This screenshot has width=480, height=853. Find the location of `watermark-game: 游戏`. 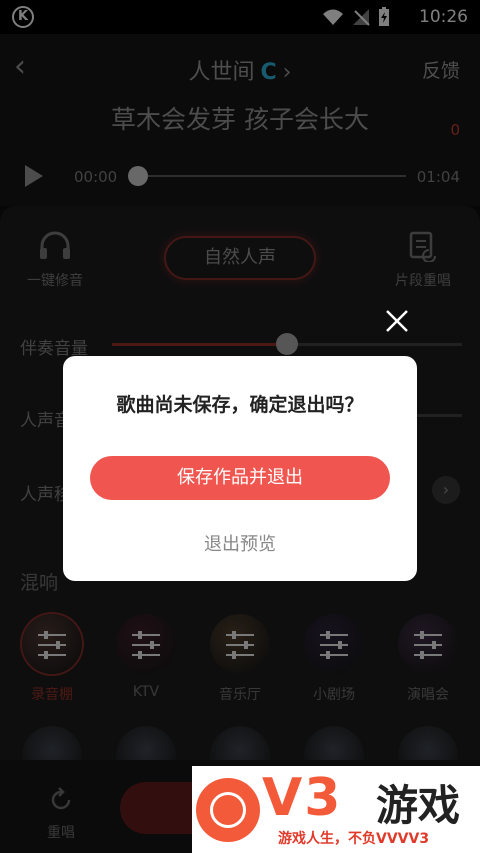

watermark-game: 游戏 is located at coordinates (418, 805).